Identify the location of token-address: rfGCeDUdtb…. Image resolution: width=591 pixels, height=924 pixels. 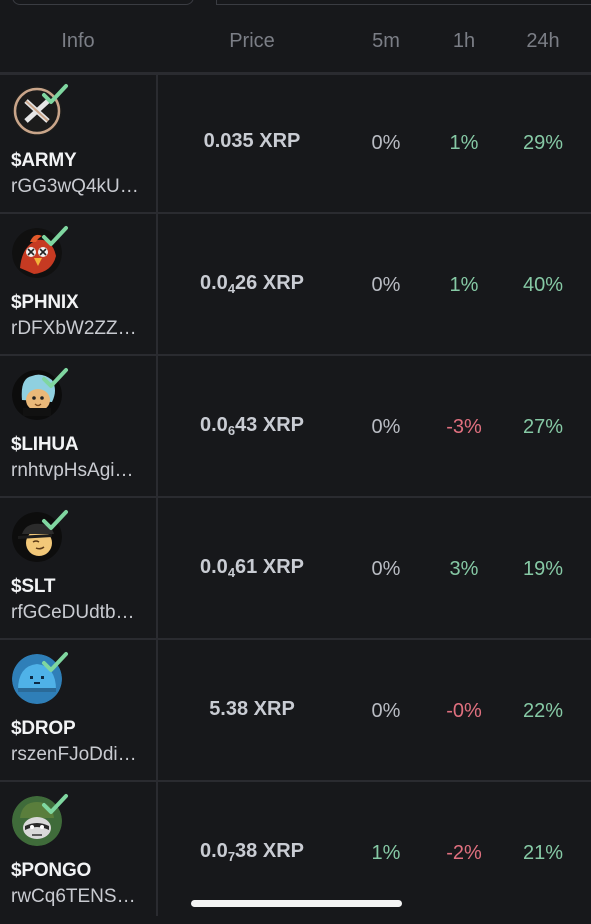
(73, 613).